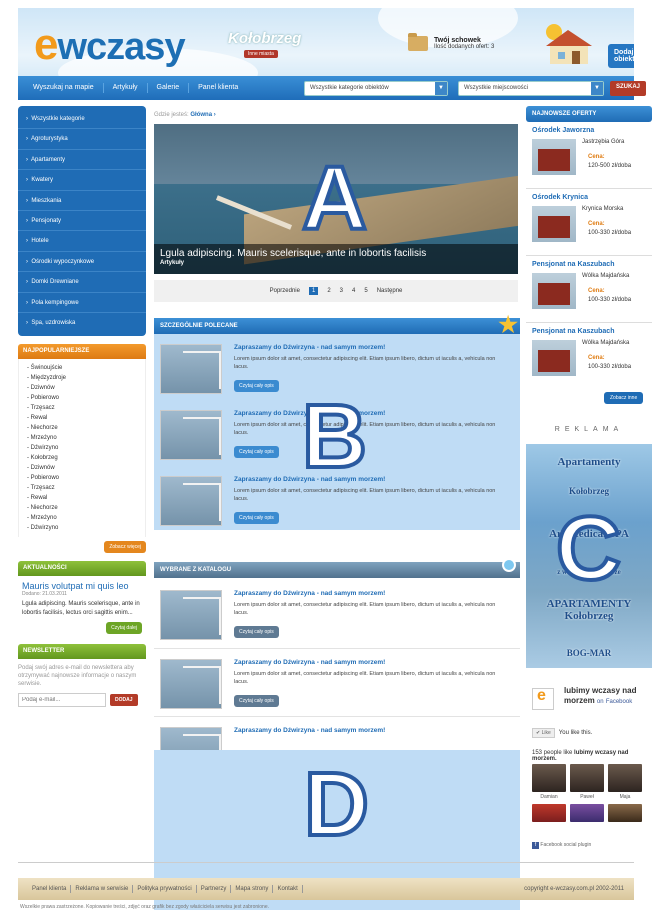 This screenshot has height=910, width=652. I want to click on search-button: SZUKAJ, so click(628, 88).